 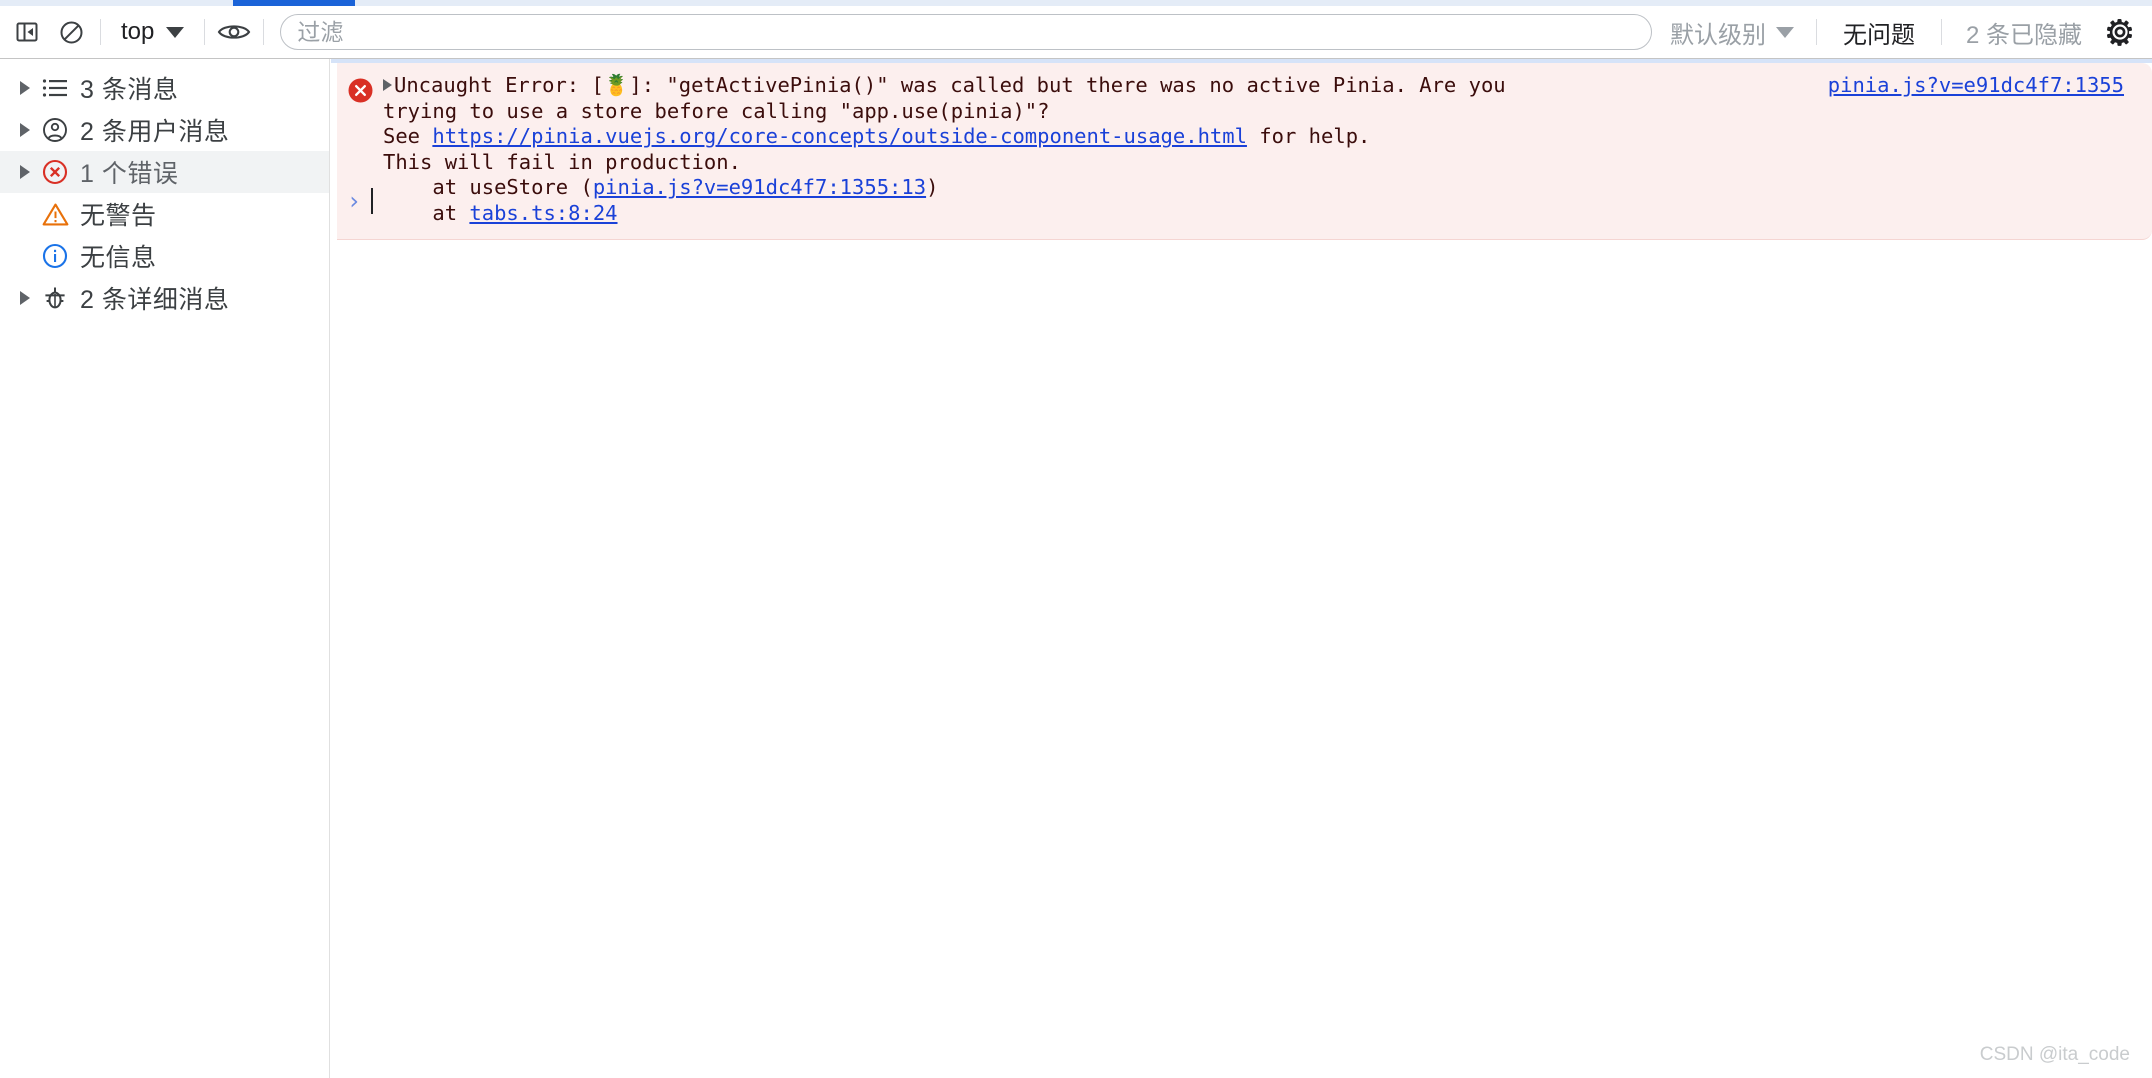 What do you see at coordinates (55, 130) in the screenshot?
I see `user-circle-icon` at bounding box center [55, 130].